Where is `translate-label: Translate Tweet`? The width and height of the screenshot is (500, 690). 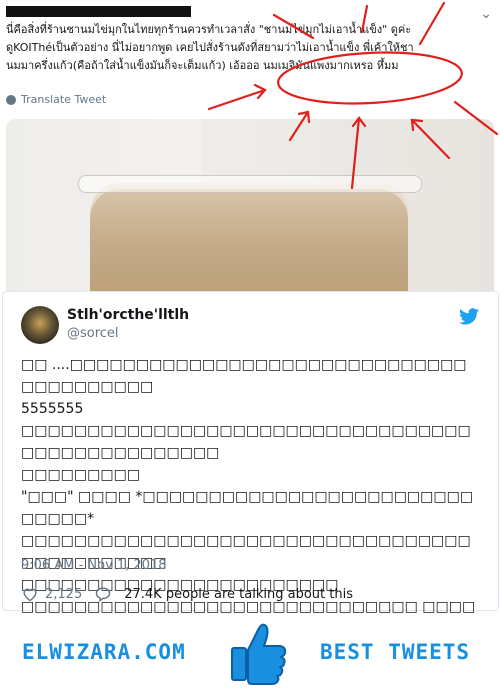
translate-label: Translate Tweet is located at coordinates (64, 99).